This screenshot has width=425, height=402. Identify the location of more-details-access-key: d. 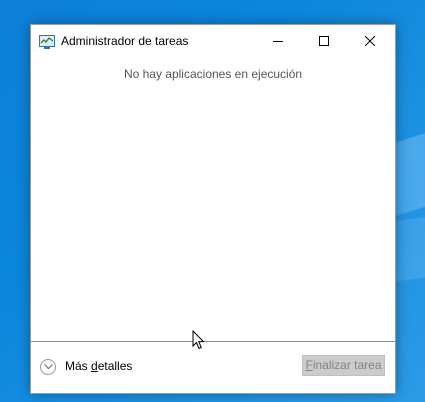
(94, 366).